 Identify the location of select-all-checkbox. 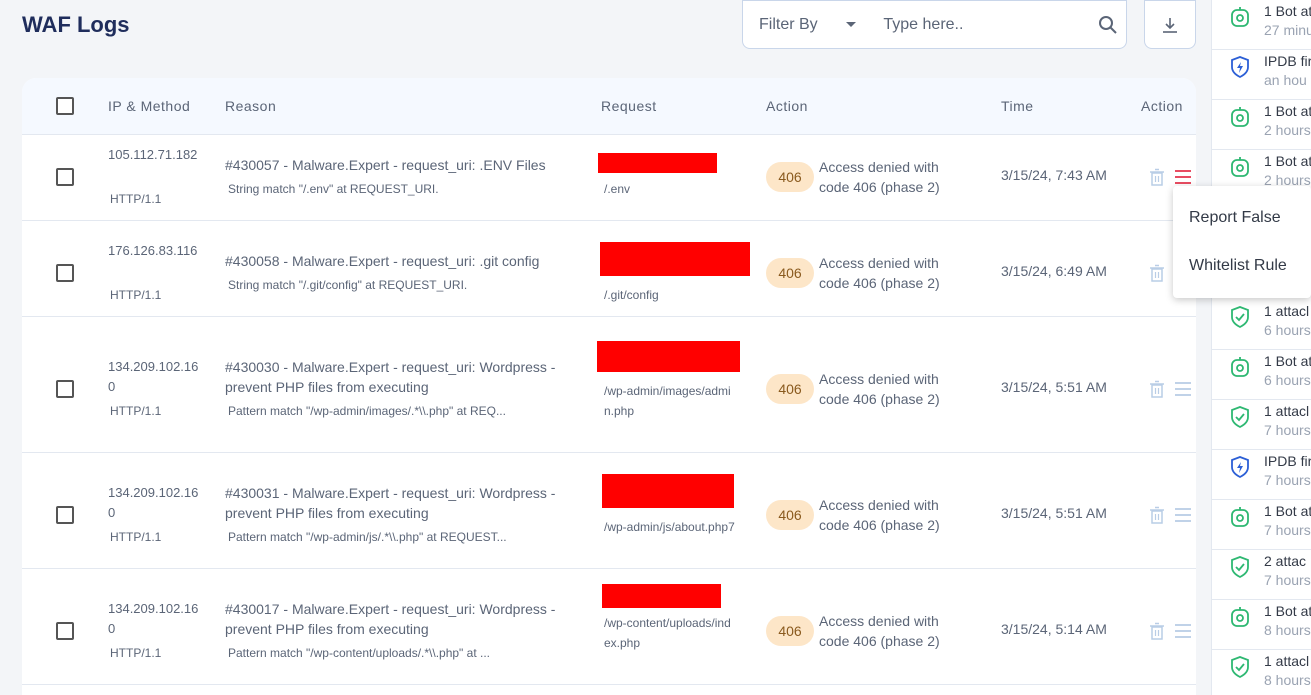
(65, 106).